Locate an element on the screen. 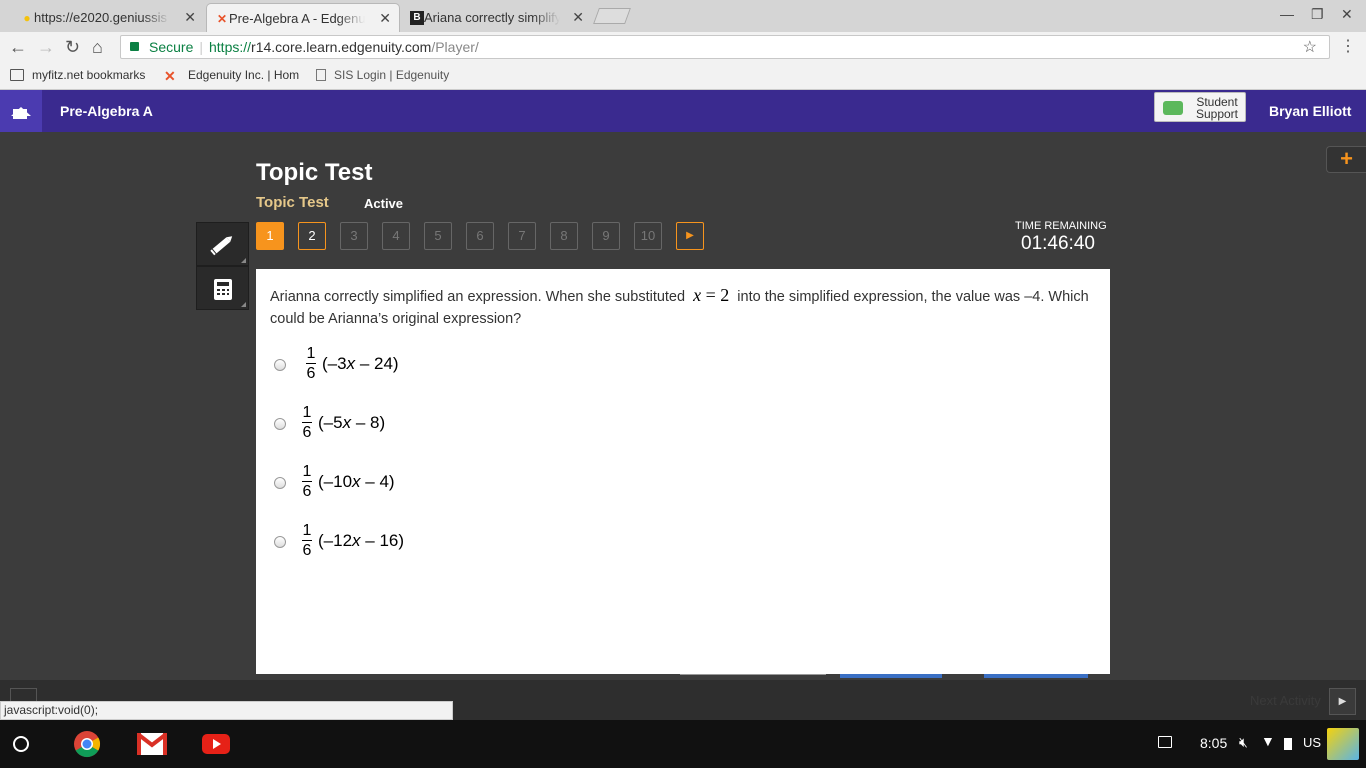 This screenshot has height=768, width=1366. tab-brainly: B Ariana correctly simplify ✕ is located at coordinates (497, 17).